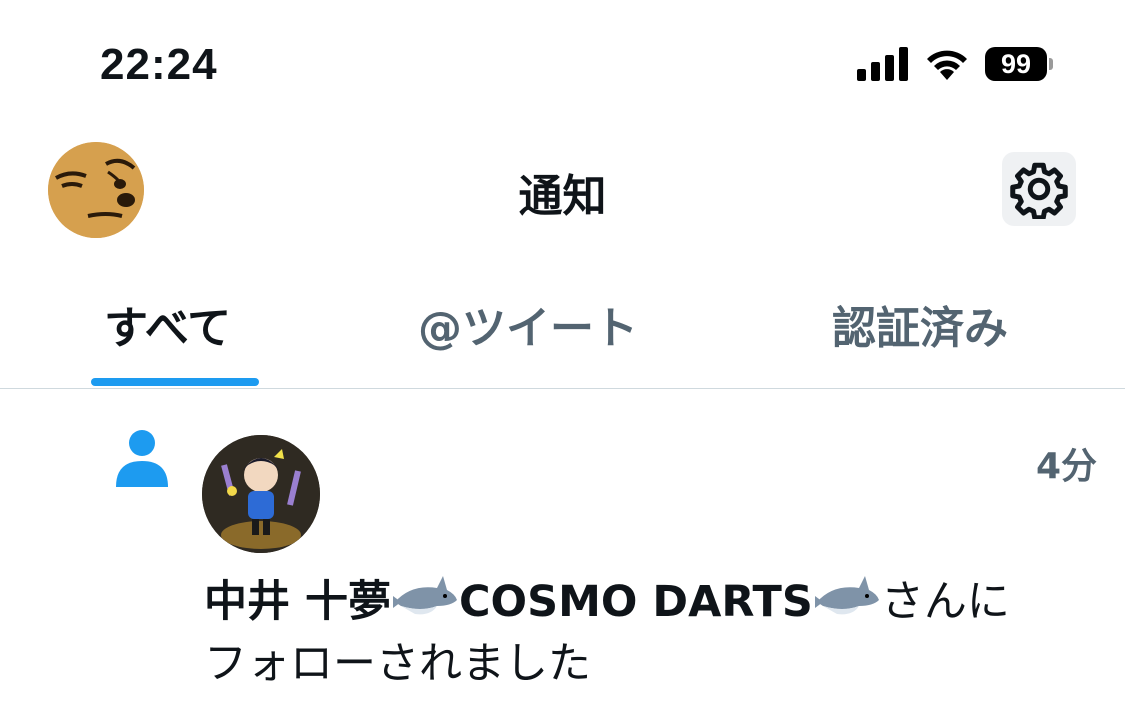 The width and height of the screenshot is (1125, 717). What do you see at coordinates (945, 602) in the screenshot?
I see `notification-suffix: さんに` at bounding box center [945, 602].